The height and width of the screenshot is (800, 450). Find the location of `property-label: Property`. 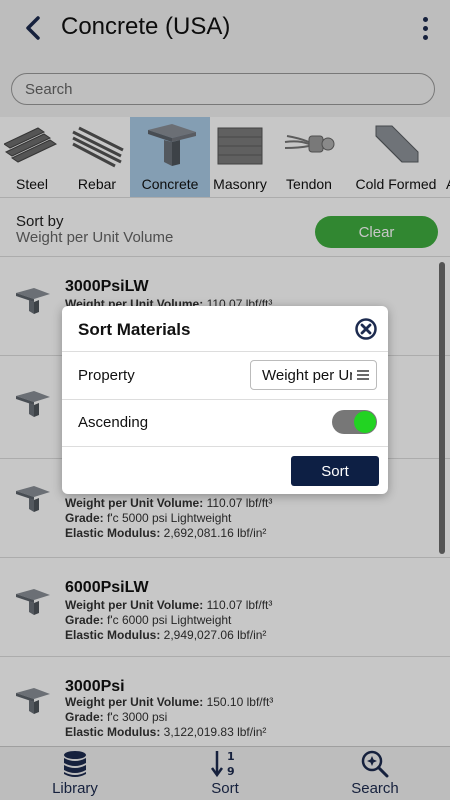

property-label: Property is located at coordinates (106, 375).